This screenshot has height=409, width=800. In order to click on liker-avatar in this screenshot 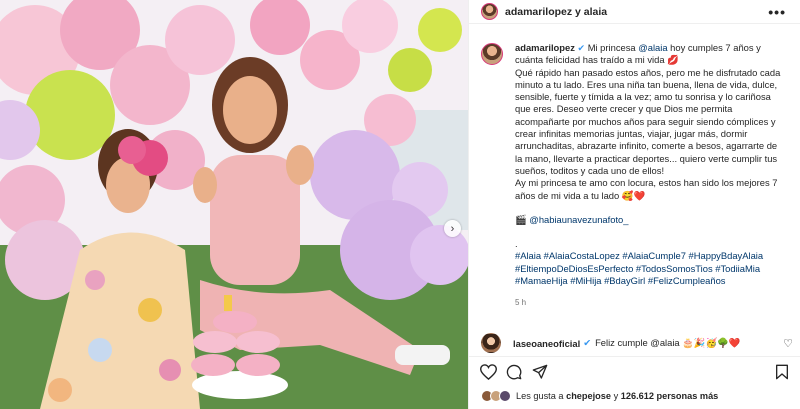, I will do `click(505, 396)`.